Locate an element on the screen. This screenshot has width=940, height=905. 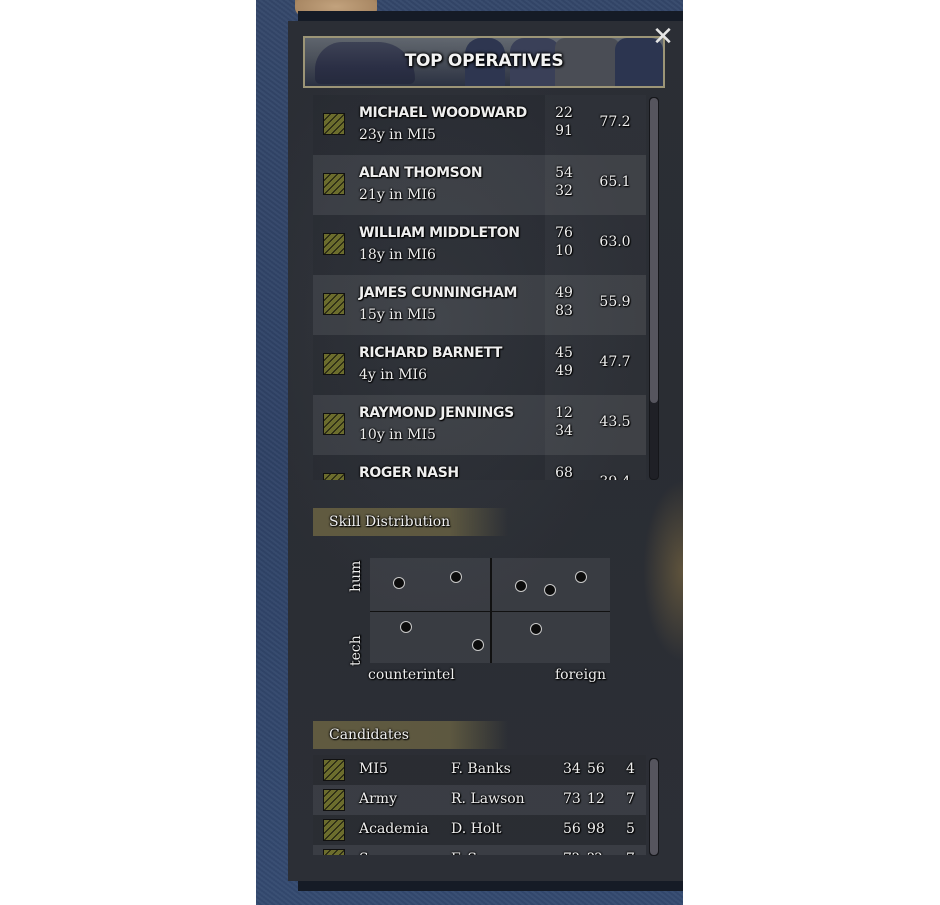
operative-name: JAMES CUNNINGHAM is located at coordinates (438, 293).